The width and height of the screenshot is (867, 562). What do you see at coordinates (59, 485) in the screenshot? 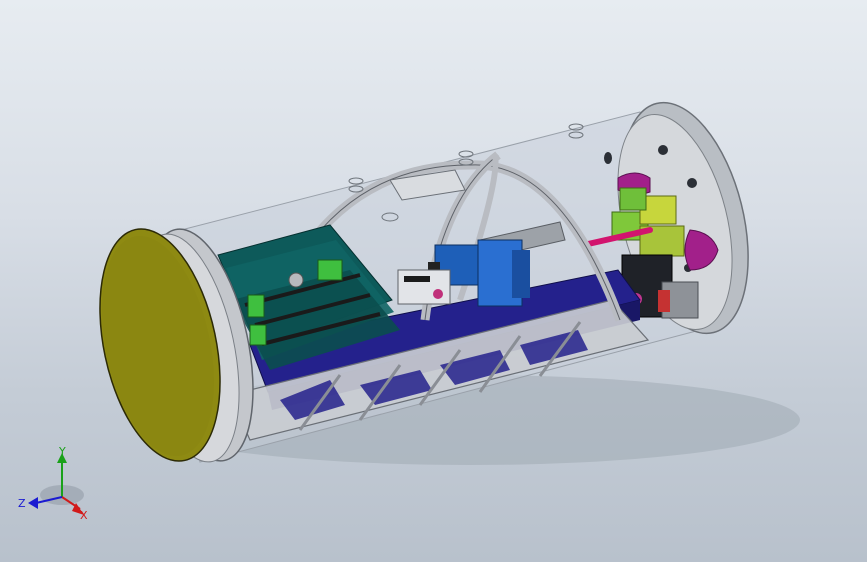
I see `axis-triad: Y X Z` at bounding box center [59, 485].